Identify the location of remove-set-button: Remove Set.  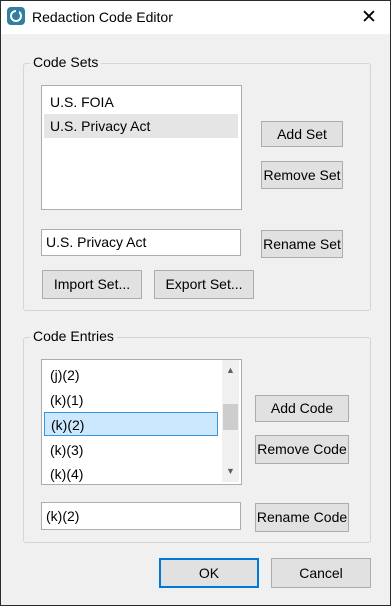
(302, 175).